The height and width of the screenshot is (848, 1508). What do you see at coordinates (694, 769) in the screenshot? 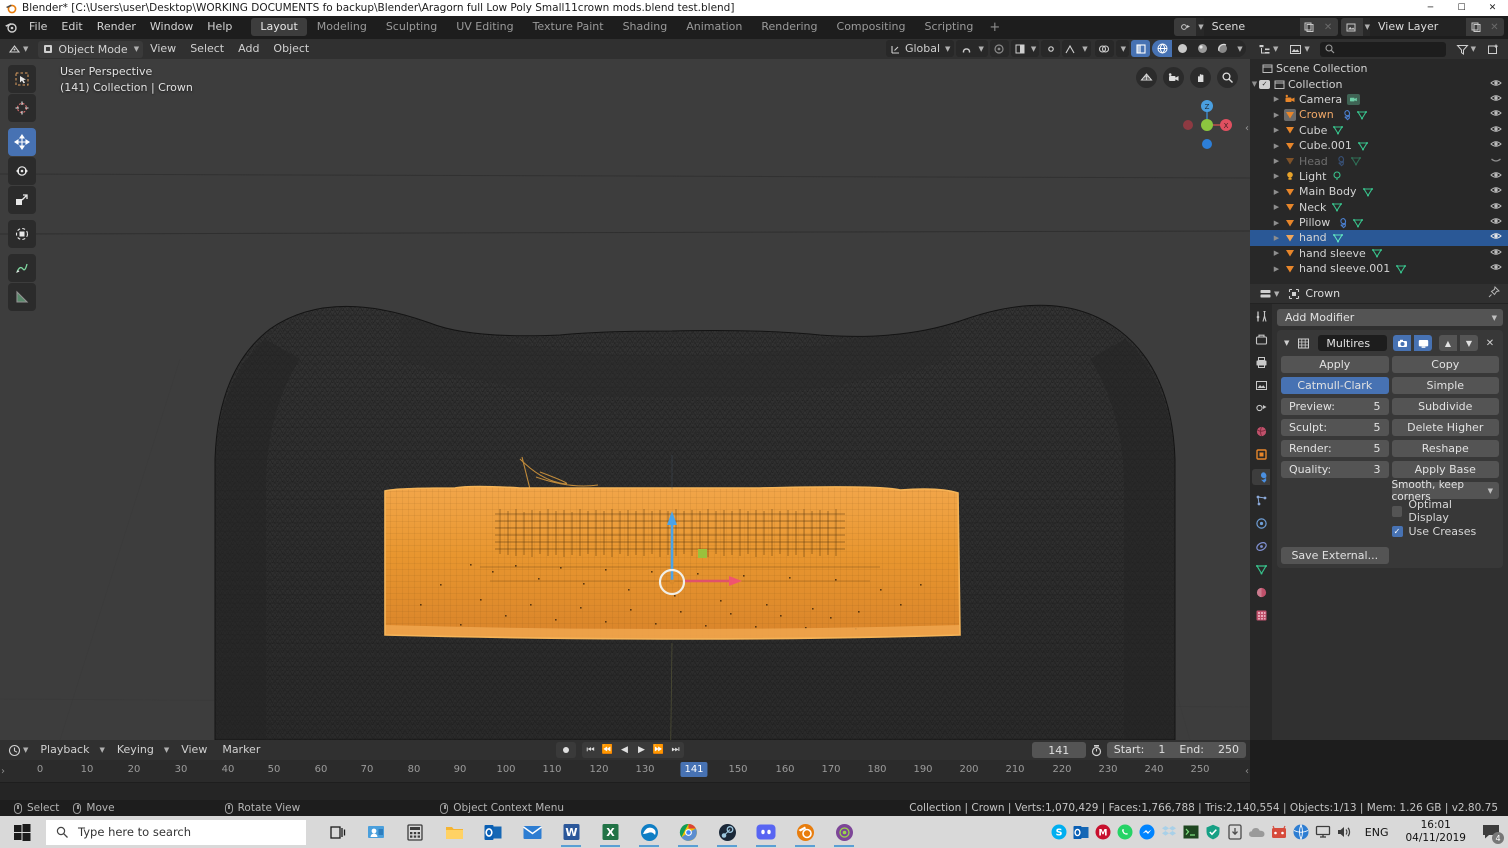
I see `timeline-playhead-badge: 141` at bounding box center [694, 769].